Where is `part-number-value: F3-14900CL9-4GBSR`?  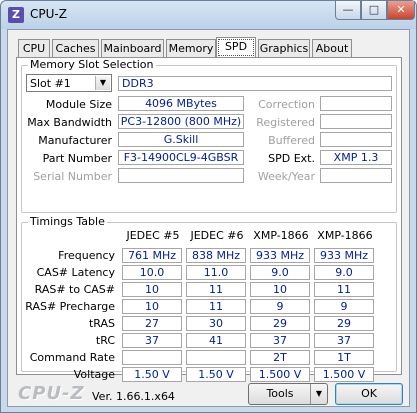 part-number-value: F3-14900CL9-4GBSR is located at coordinates (181, 157).